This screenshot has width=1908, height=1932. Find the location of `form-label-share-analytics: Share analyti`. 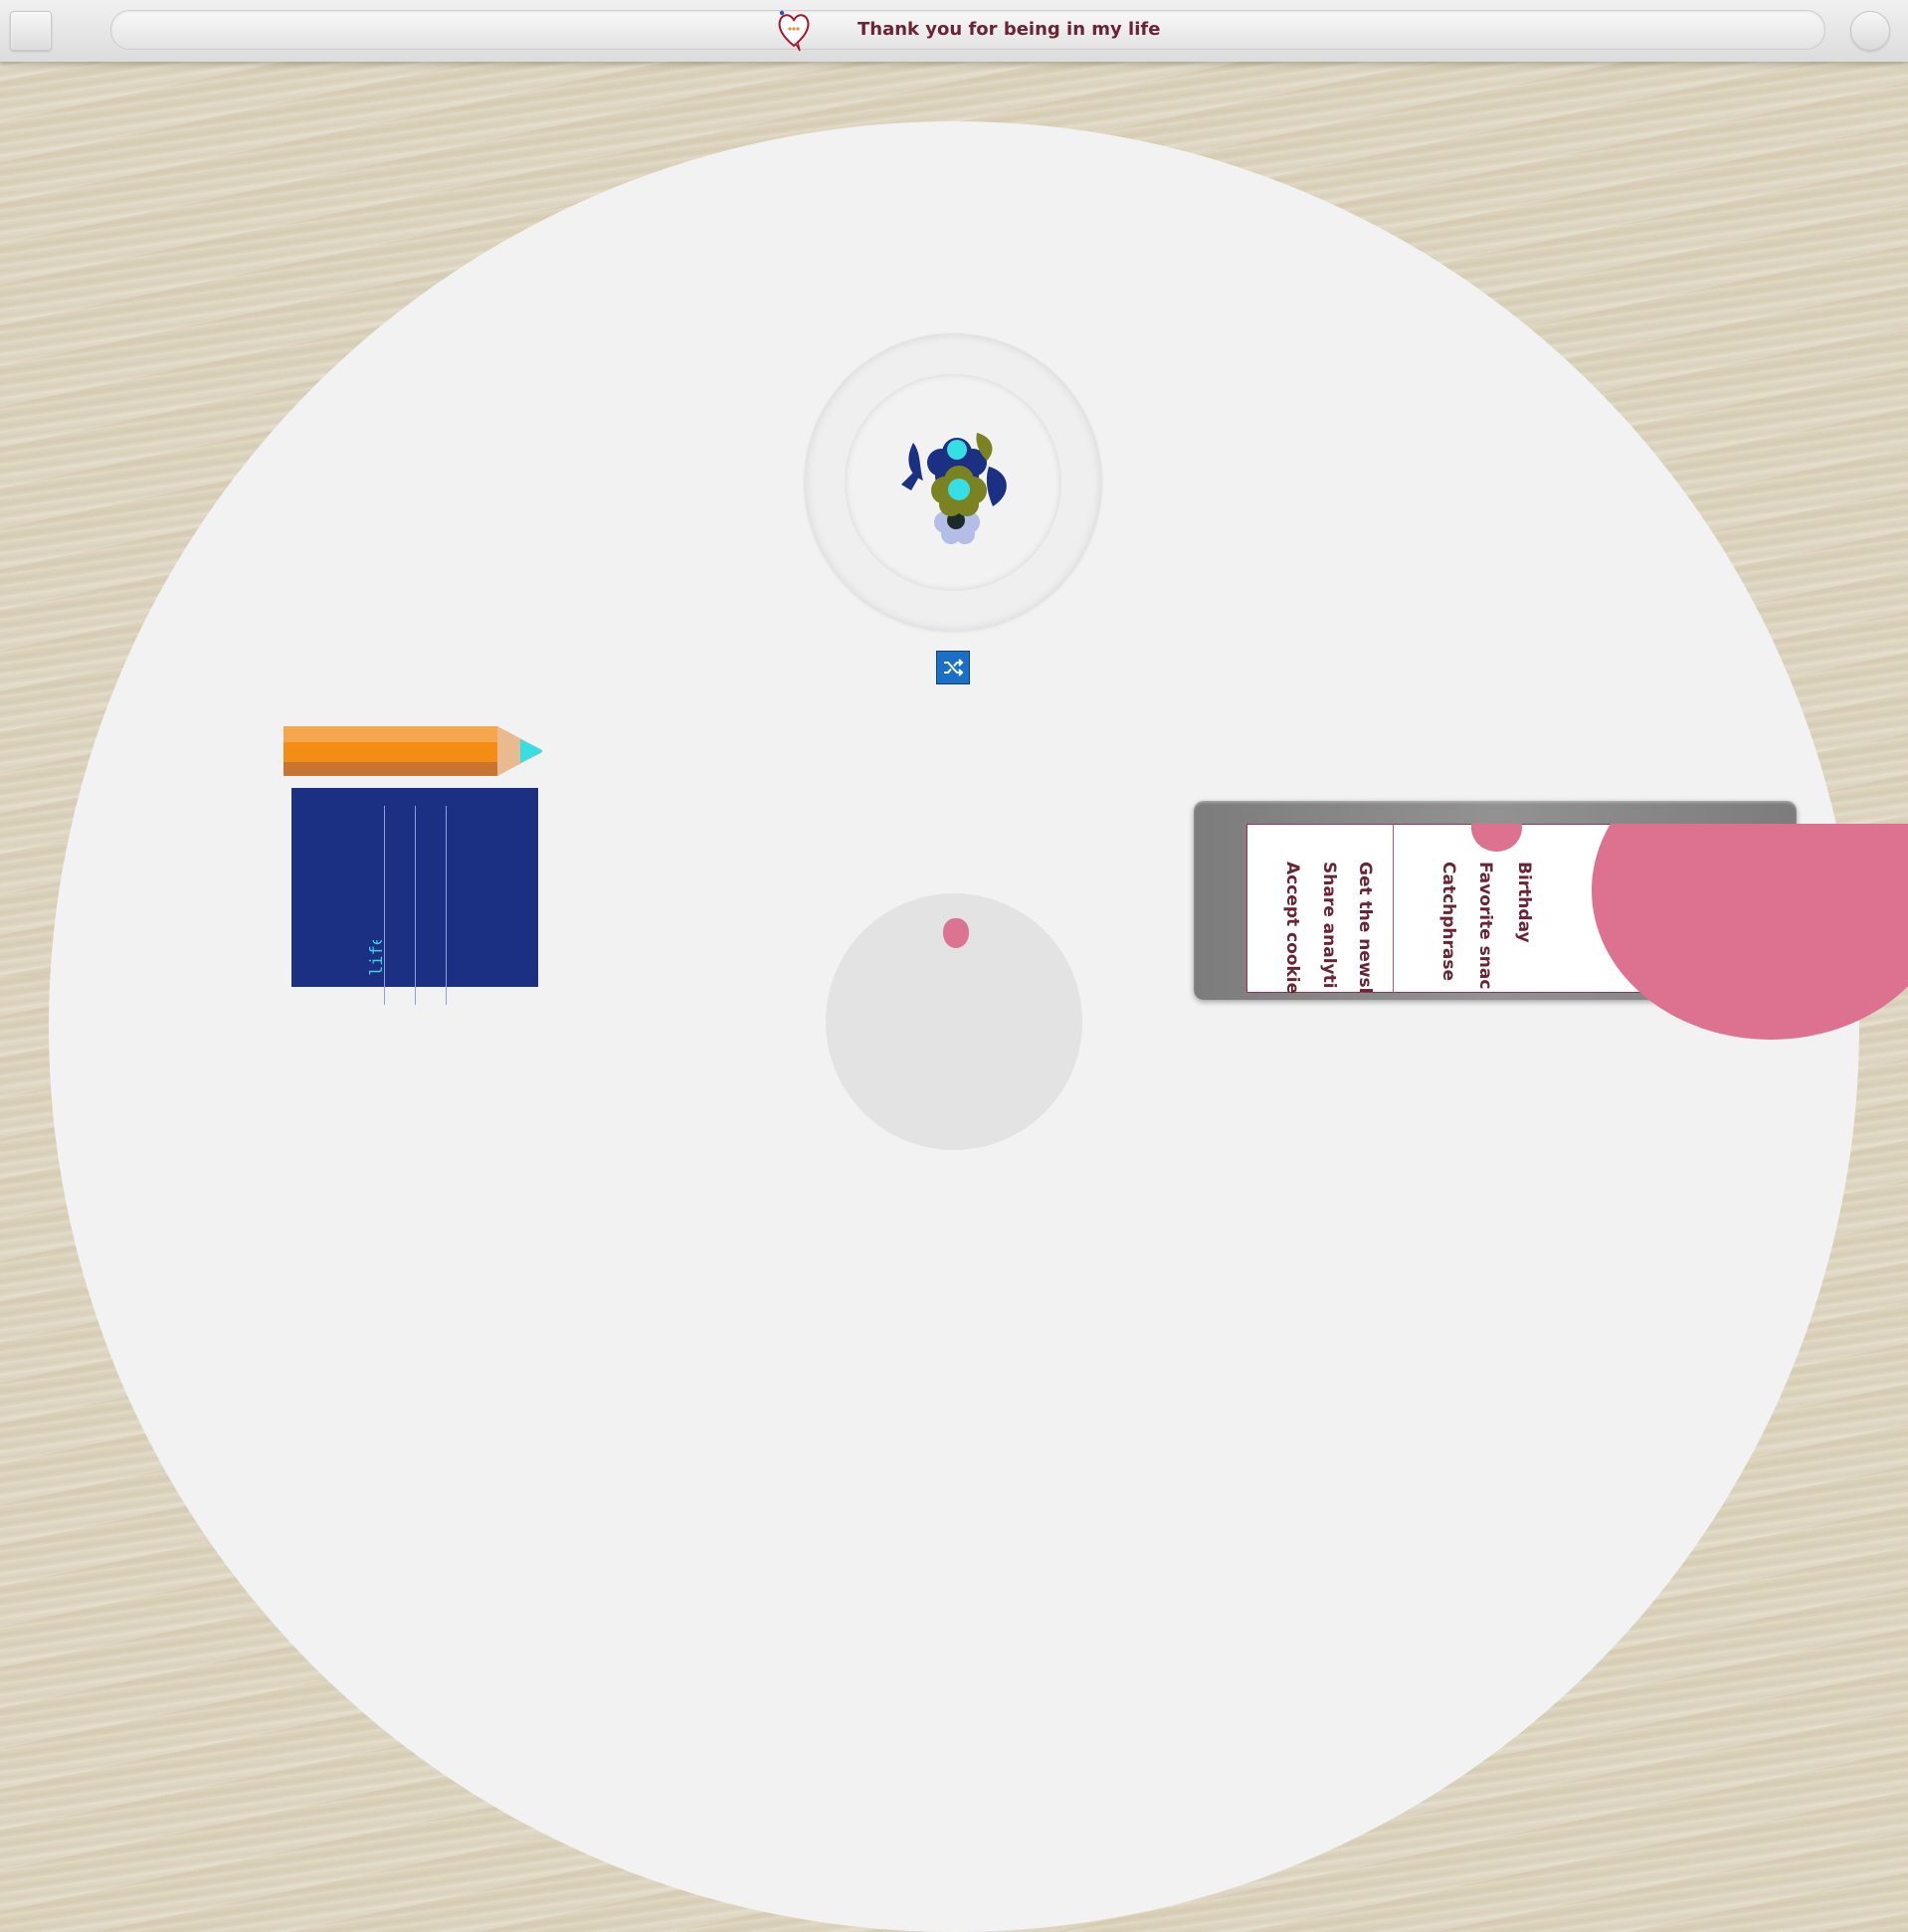

form-label-share-analytics: Share analyti is located at coordinates (1329, 925).